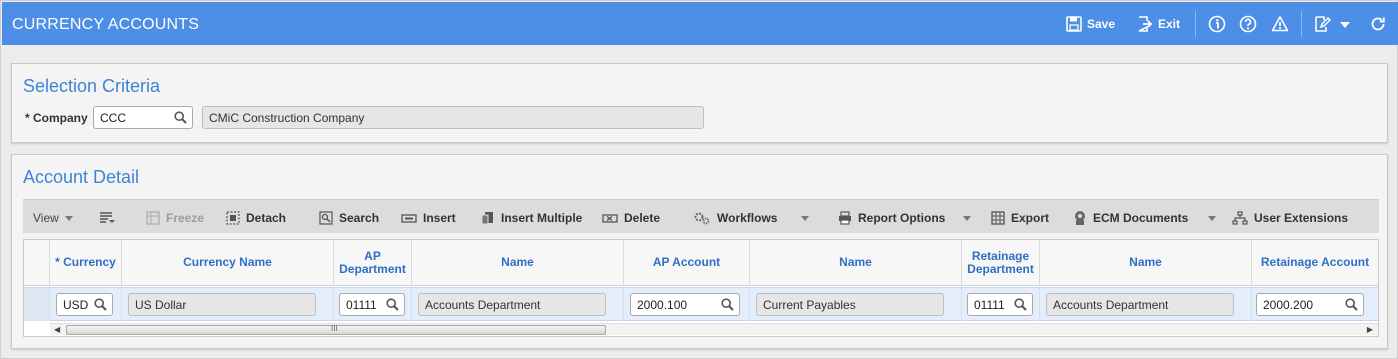 This screenshot has width=1398, height=359. Describe the element at coordinates (453, 117) in the screenshot. I see `company-name-field: CMiC Construction Company` at that location.